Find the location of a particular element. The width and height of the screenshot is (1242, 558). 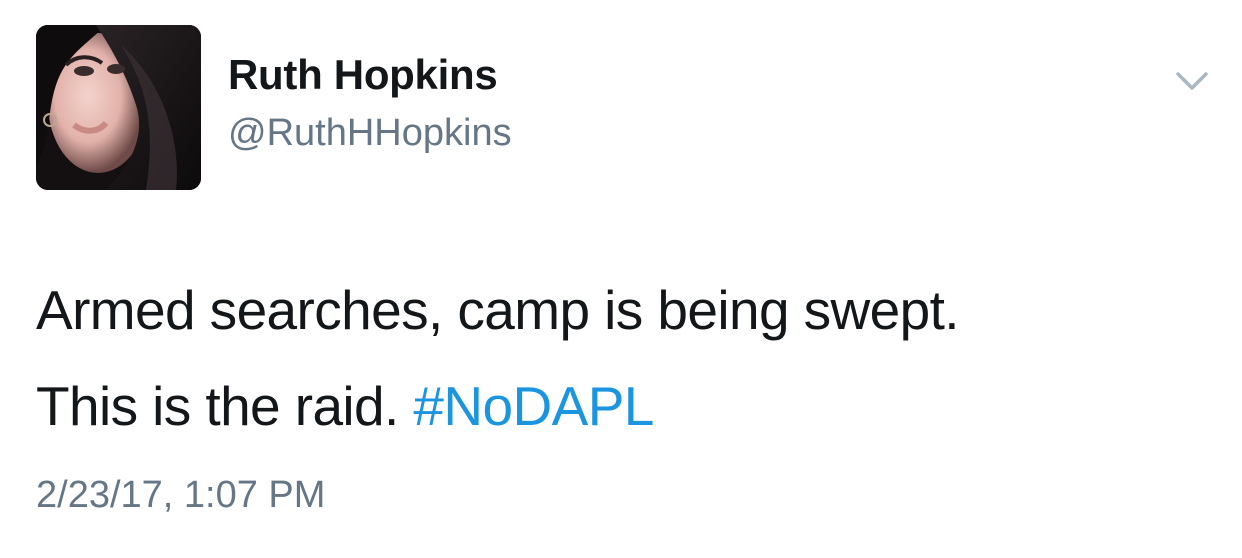

tweet-menu-button is located at coordinates (1192, 81).